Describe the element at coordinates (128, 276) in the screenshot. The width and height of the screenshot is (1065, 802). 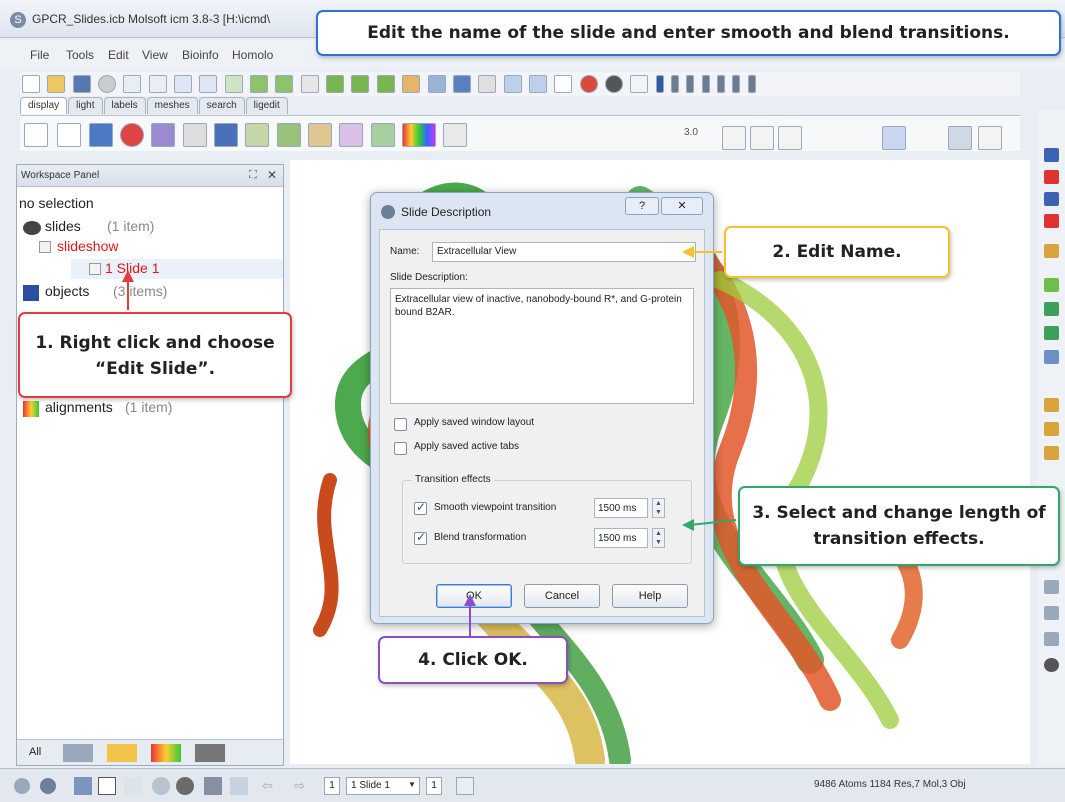
I see `arrowhead-step1` at that location.